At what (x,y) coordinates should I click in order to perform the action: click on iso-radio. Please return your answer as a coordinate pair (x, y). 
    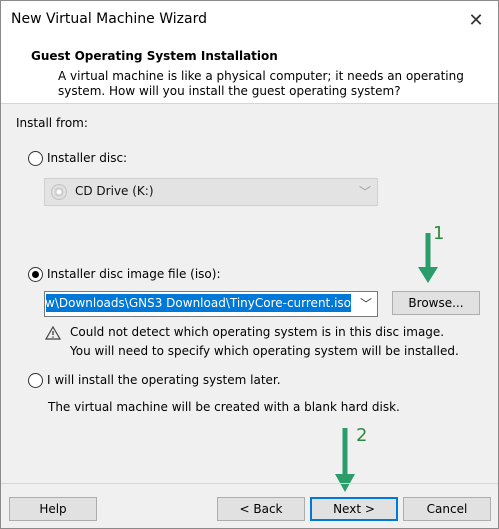
    Looking at the image, I should click on (35, 274).